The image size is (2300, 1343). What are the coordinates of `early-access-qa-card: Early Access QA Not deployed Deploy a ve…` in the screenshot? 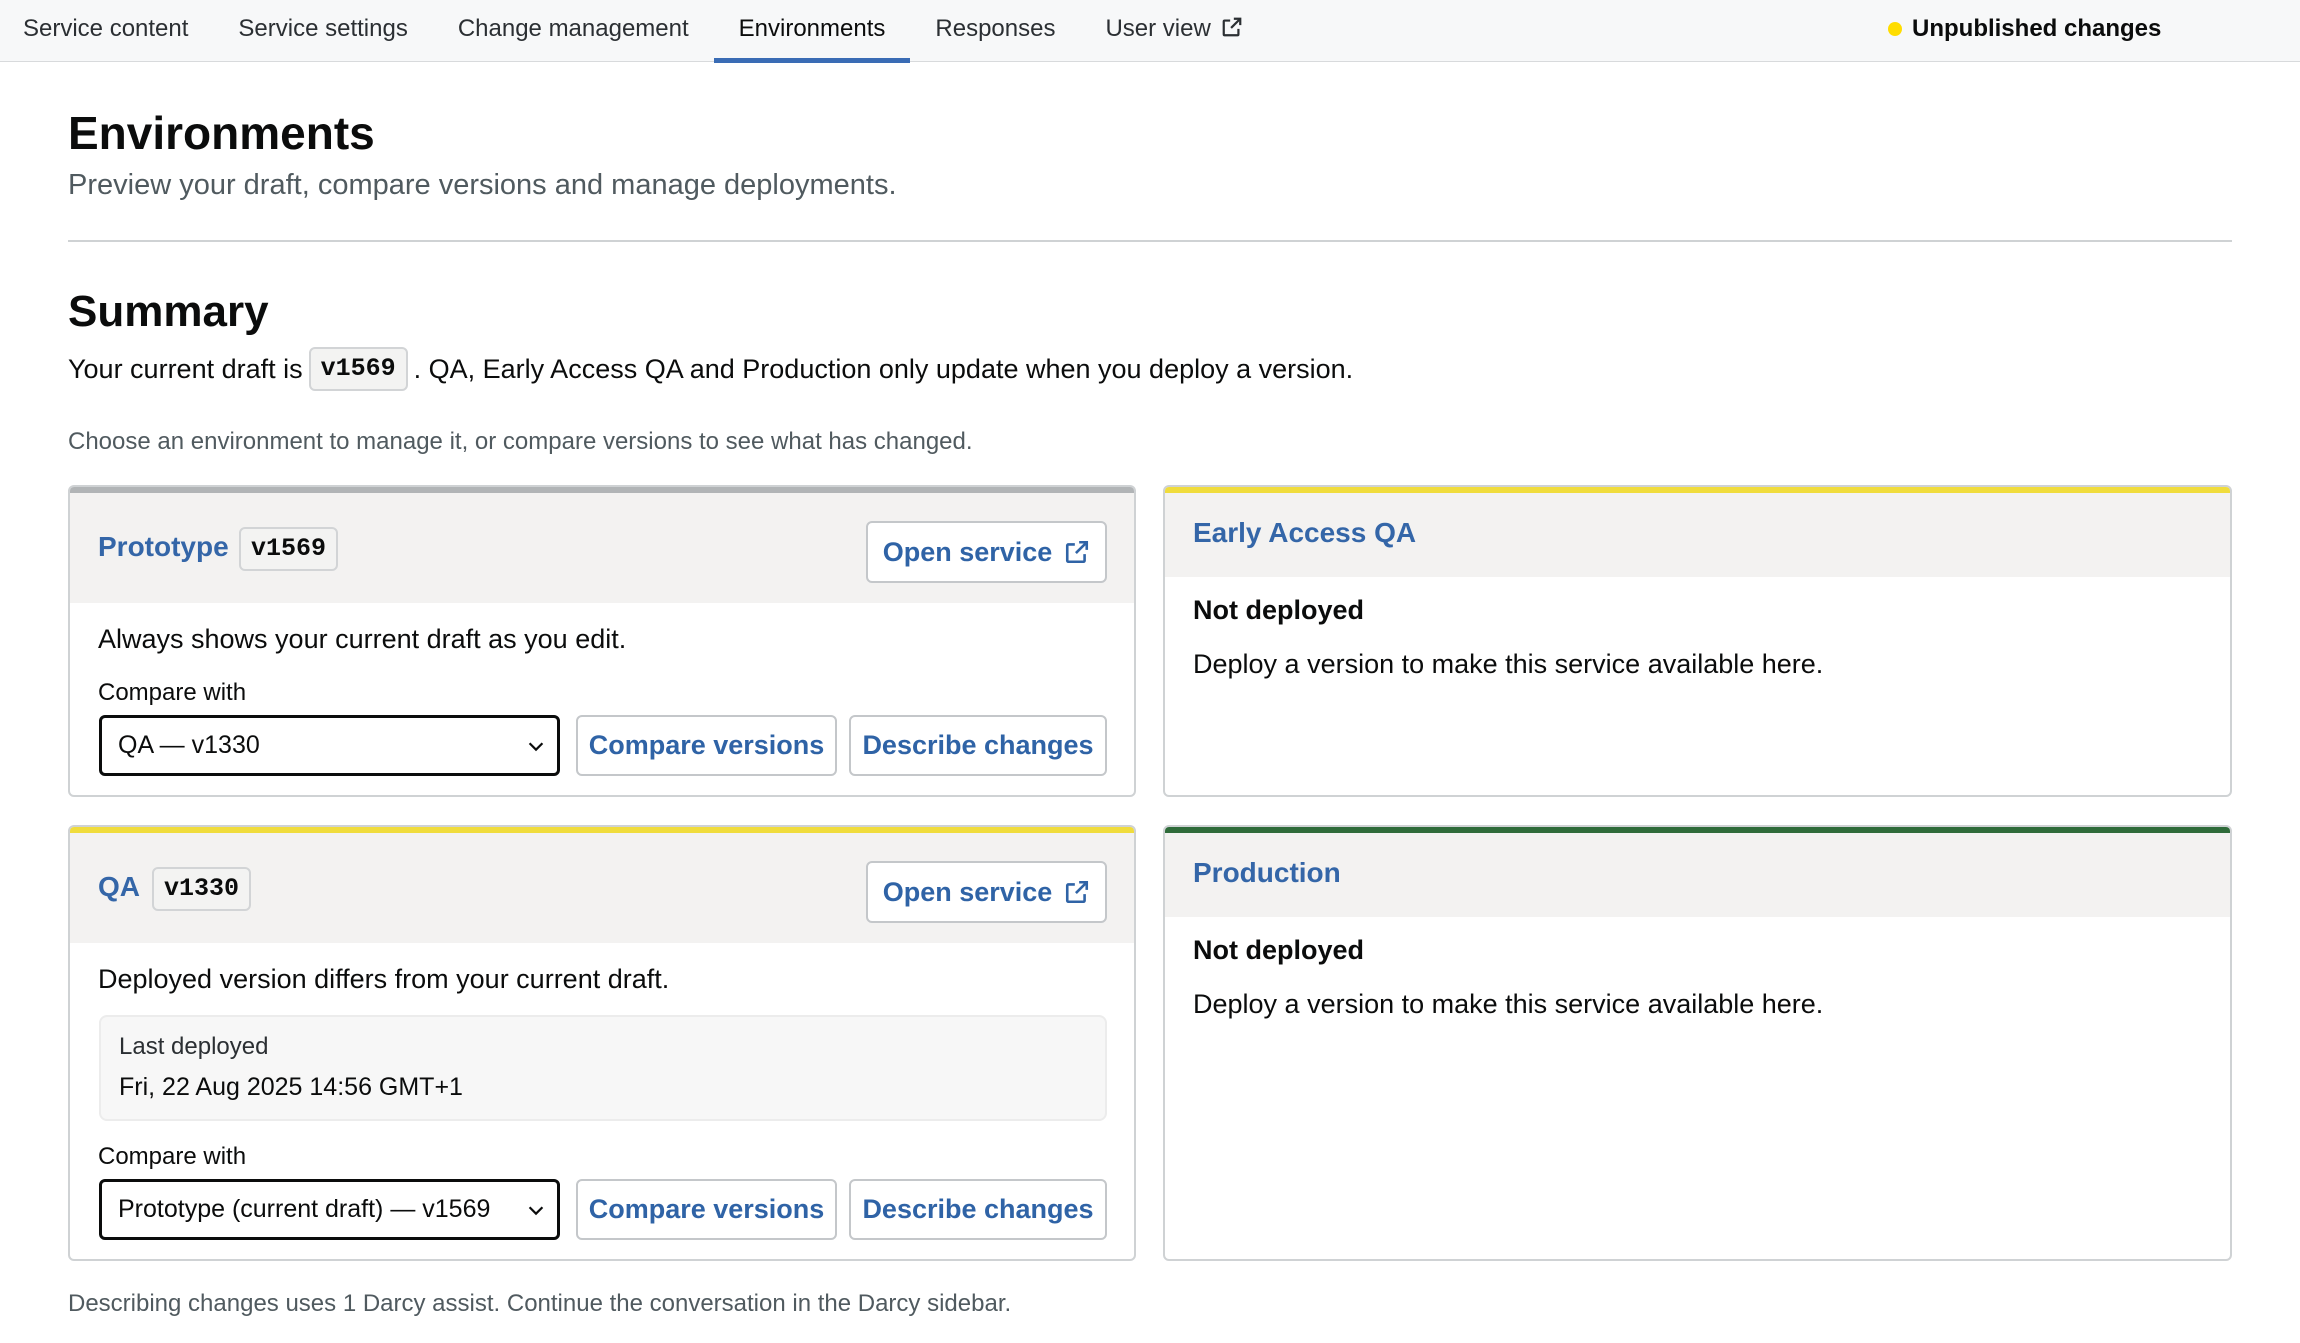 It's located at (1697, 641).